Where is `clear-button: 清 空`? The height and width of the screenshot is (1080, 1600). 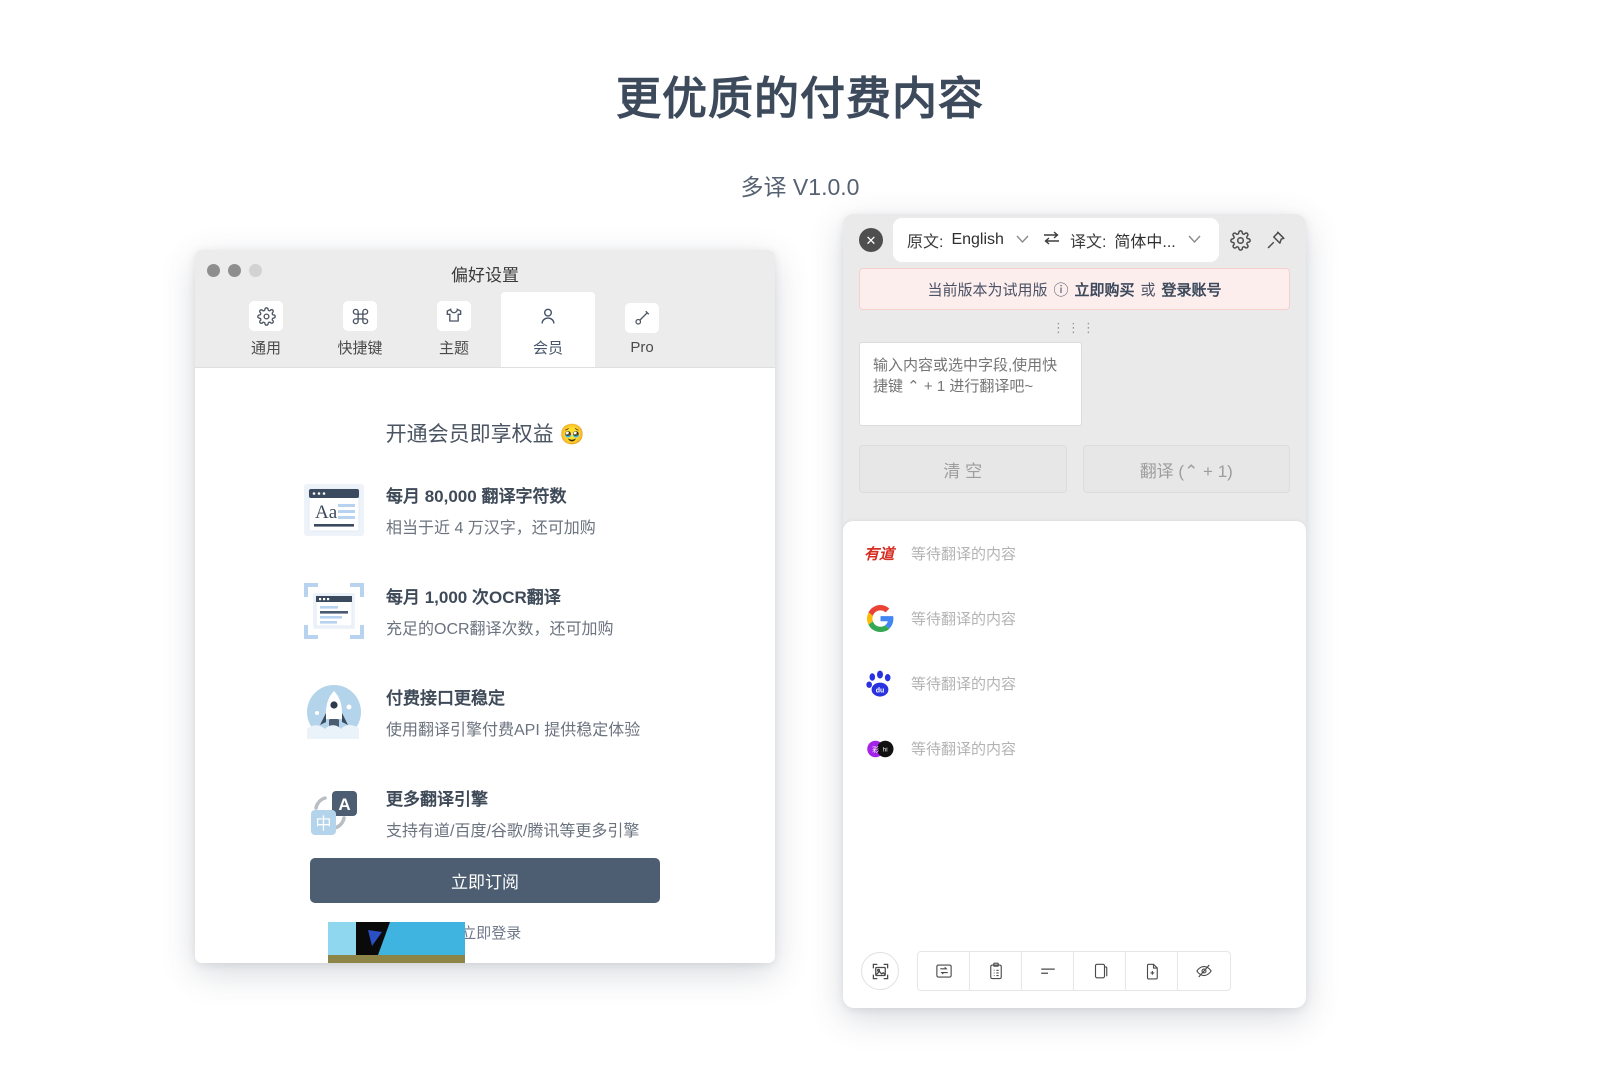
clear-button: 清 空 is located at coordinates (963, 469).